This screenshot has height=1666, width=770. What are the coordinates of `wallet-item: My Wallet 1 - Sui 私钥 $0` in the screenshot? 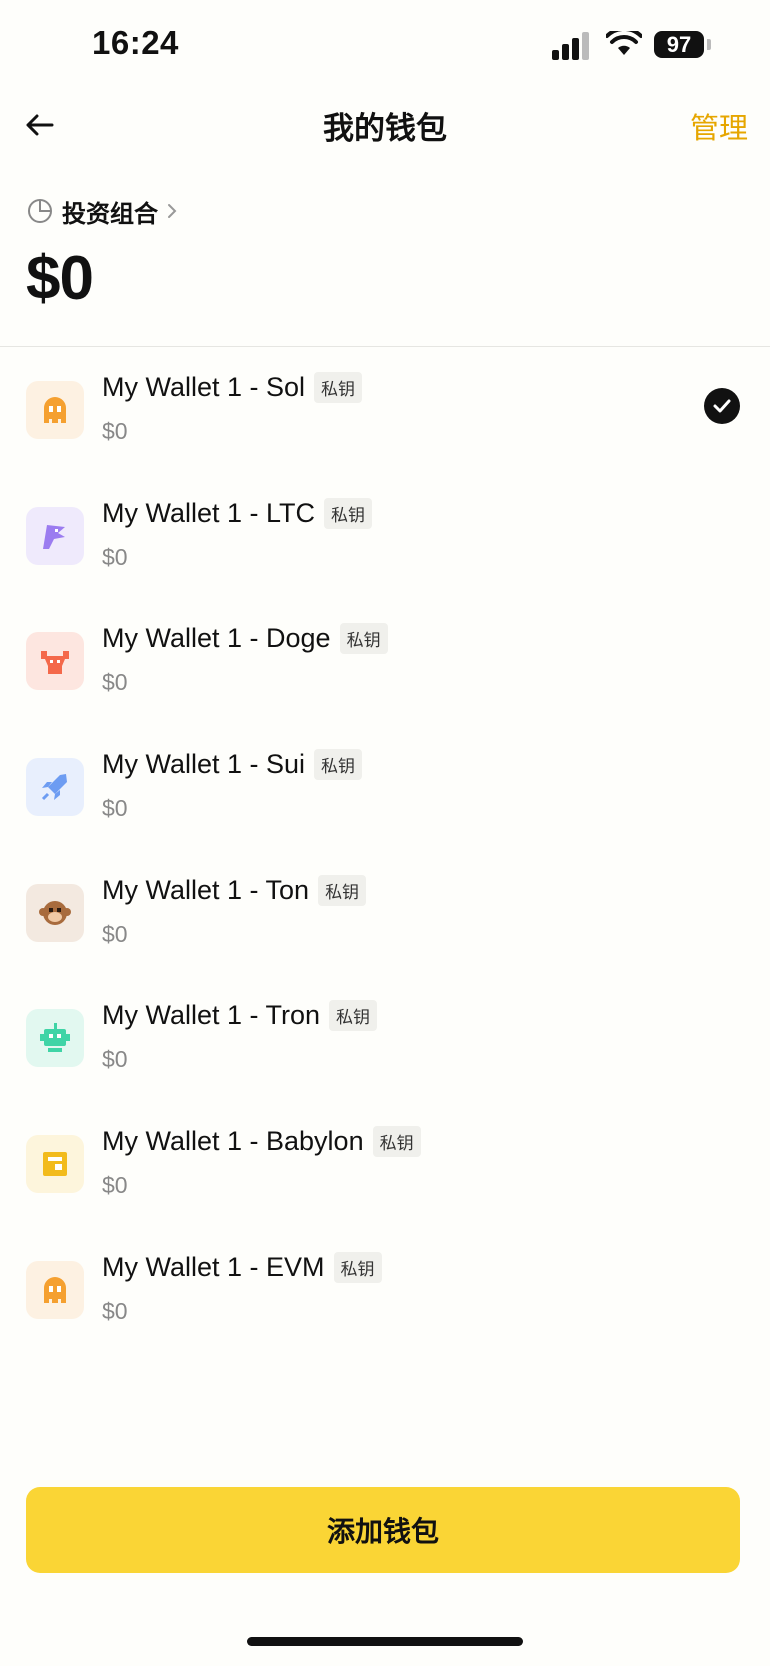 It's located at (385, 788).